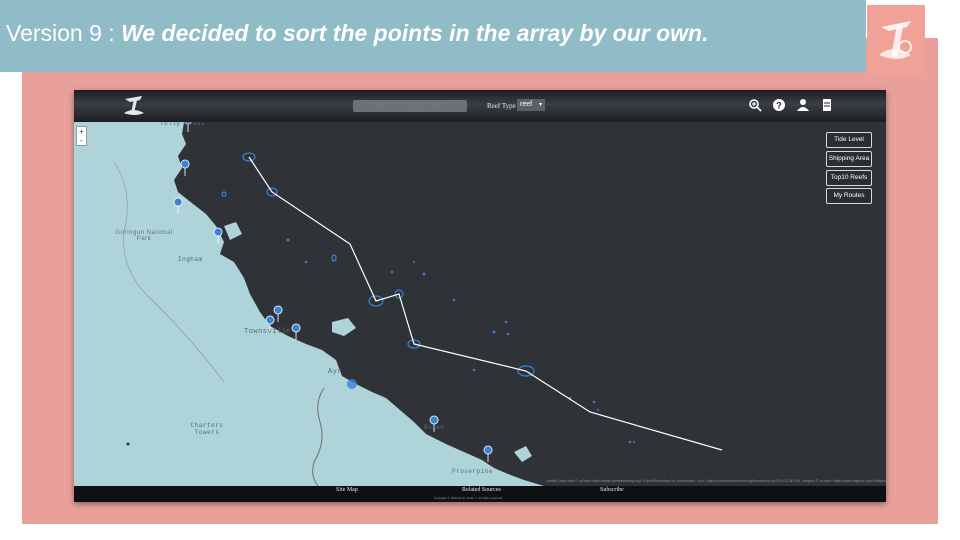 This screenshot has height=540, width=960. What do you see at coordinates (612, 490) in the screenshot?
I see `subscribe-link: Subscribe` at bounding box center [612, 490].